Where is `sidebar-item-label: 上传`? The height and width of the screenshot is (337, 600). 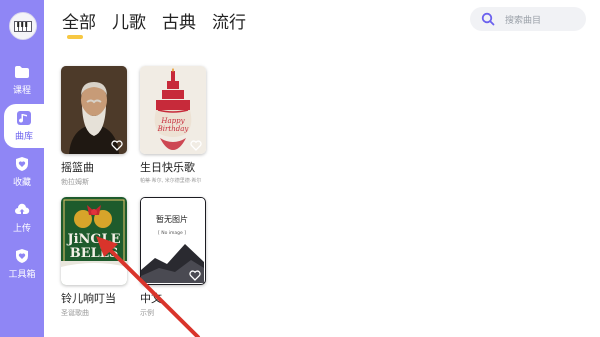
sidebar-item-label: 上传 is located at coordinates (21, 229).